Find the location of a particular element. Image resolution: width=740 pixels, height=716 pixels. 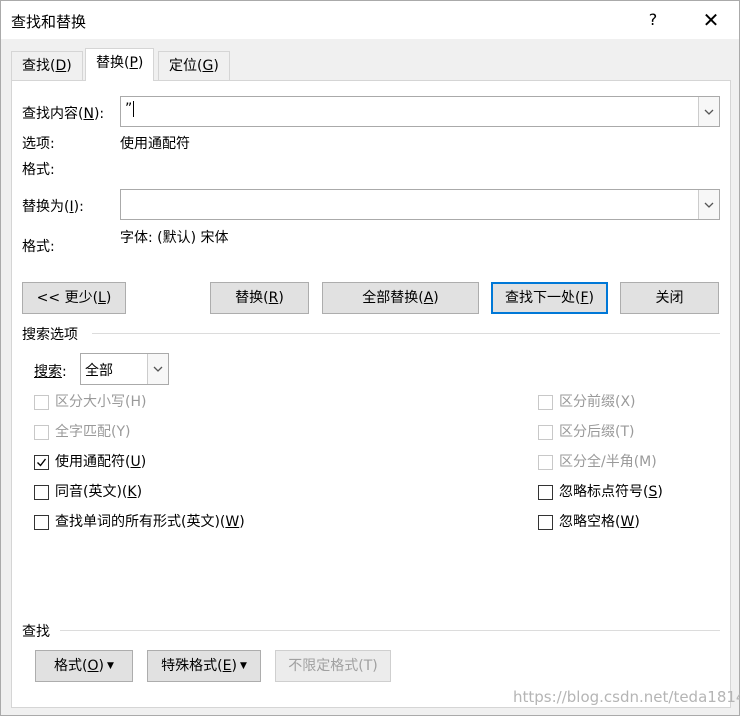

tab-goto: 定位(G) is located at coordinates (194, 65).